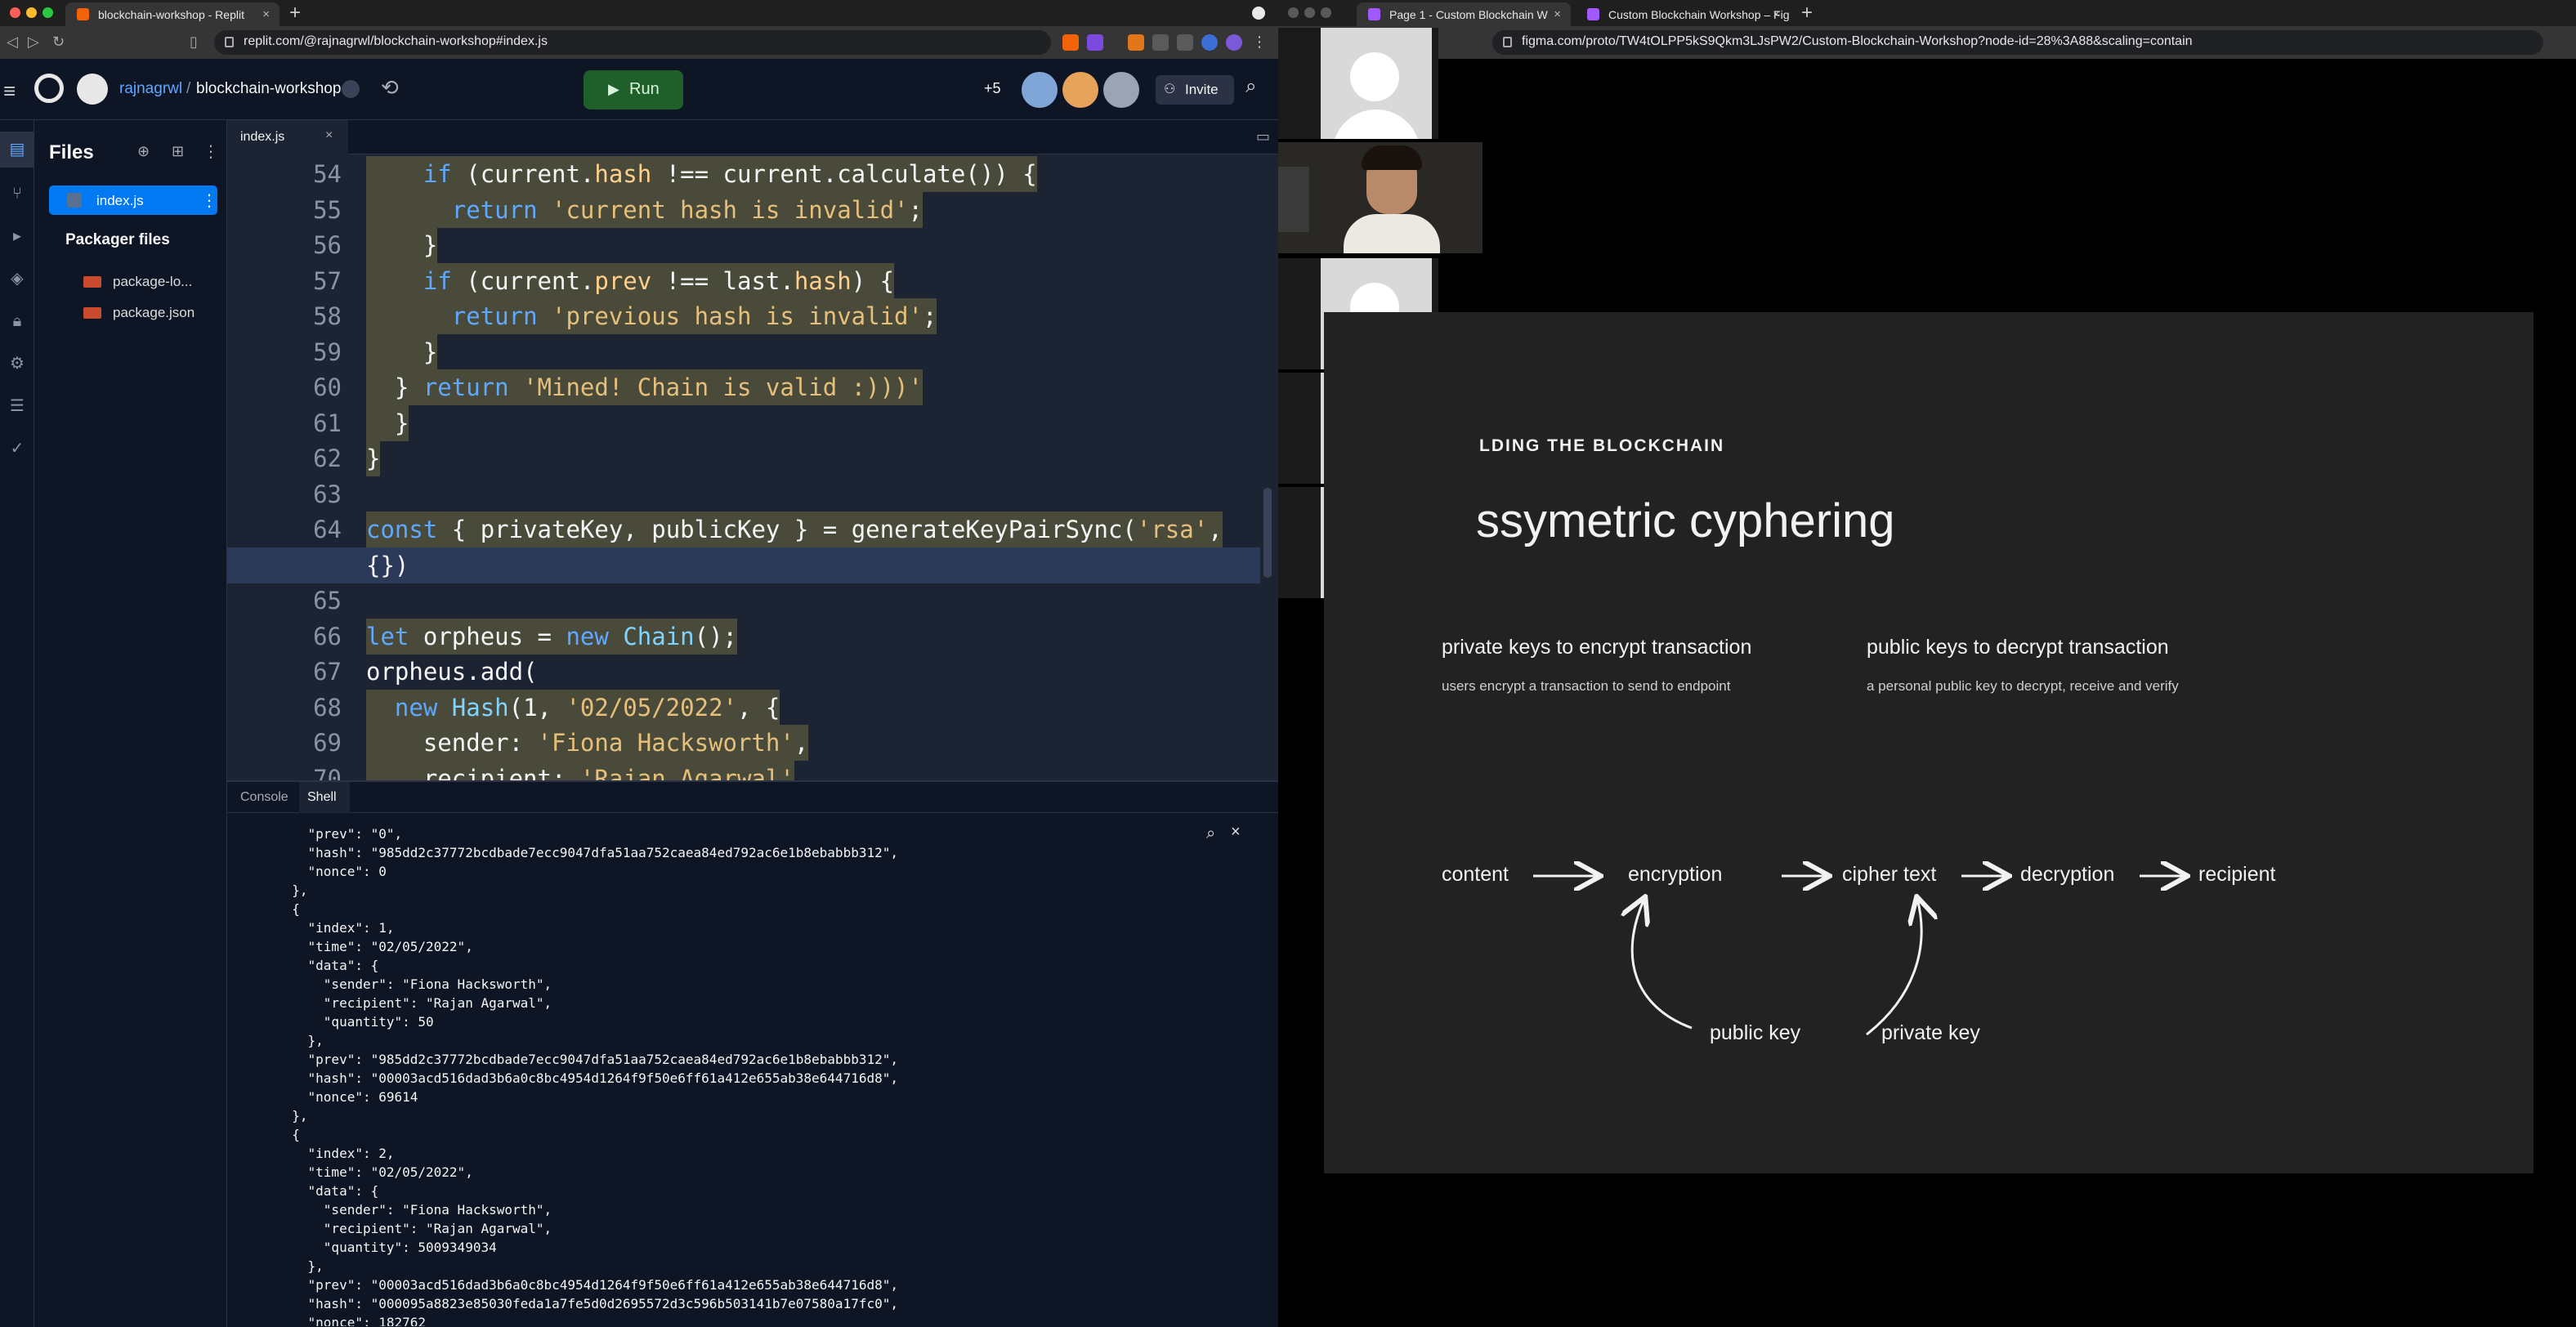  I want to click on forward-icon: ▷, so click(33, 43).